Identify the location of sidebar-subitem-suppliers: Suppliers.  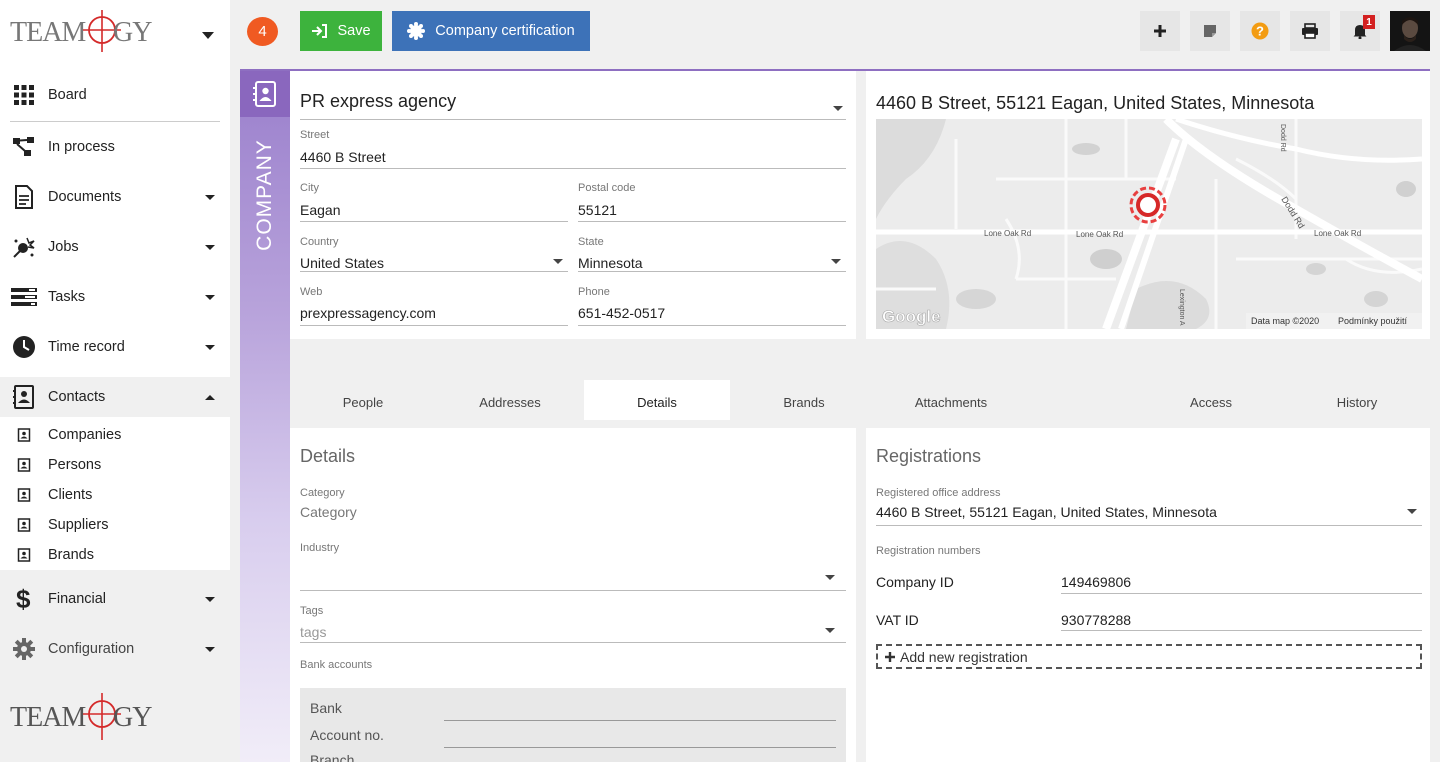
(115, 525).